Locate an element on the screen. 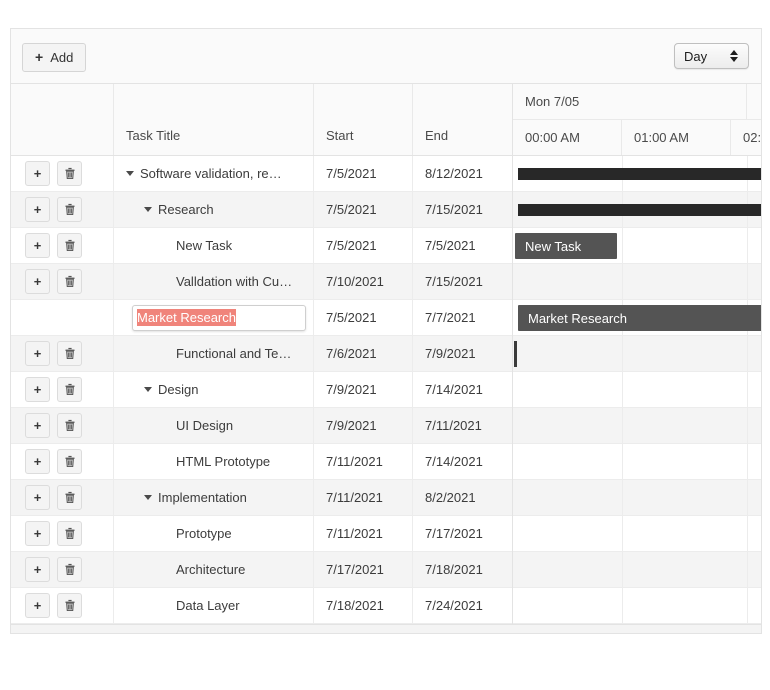 The image size is (770, 690). table-row: + Prototype 7/11/2021 7/17/2021 is located at coordinates (261, 534).